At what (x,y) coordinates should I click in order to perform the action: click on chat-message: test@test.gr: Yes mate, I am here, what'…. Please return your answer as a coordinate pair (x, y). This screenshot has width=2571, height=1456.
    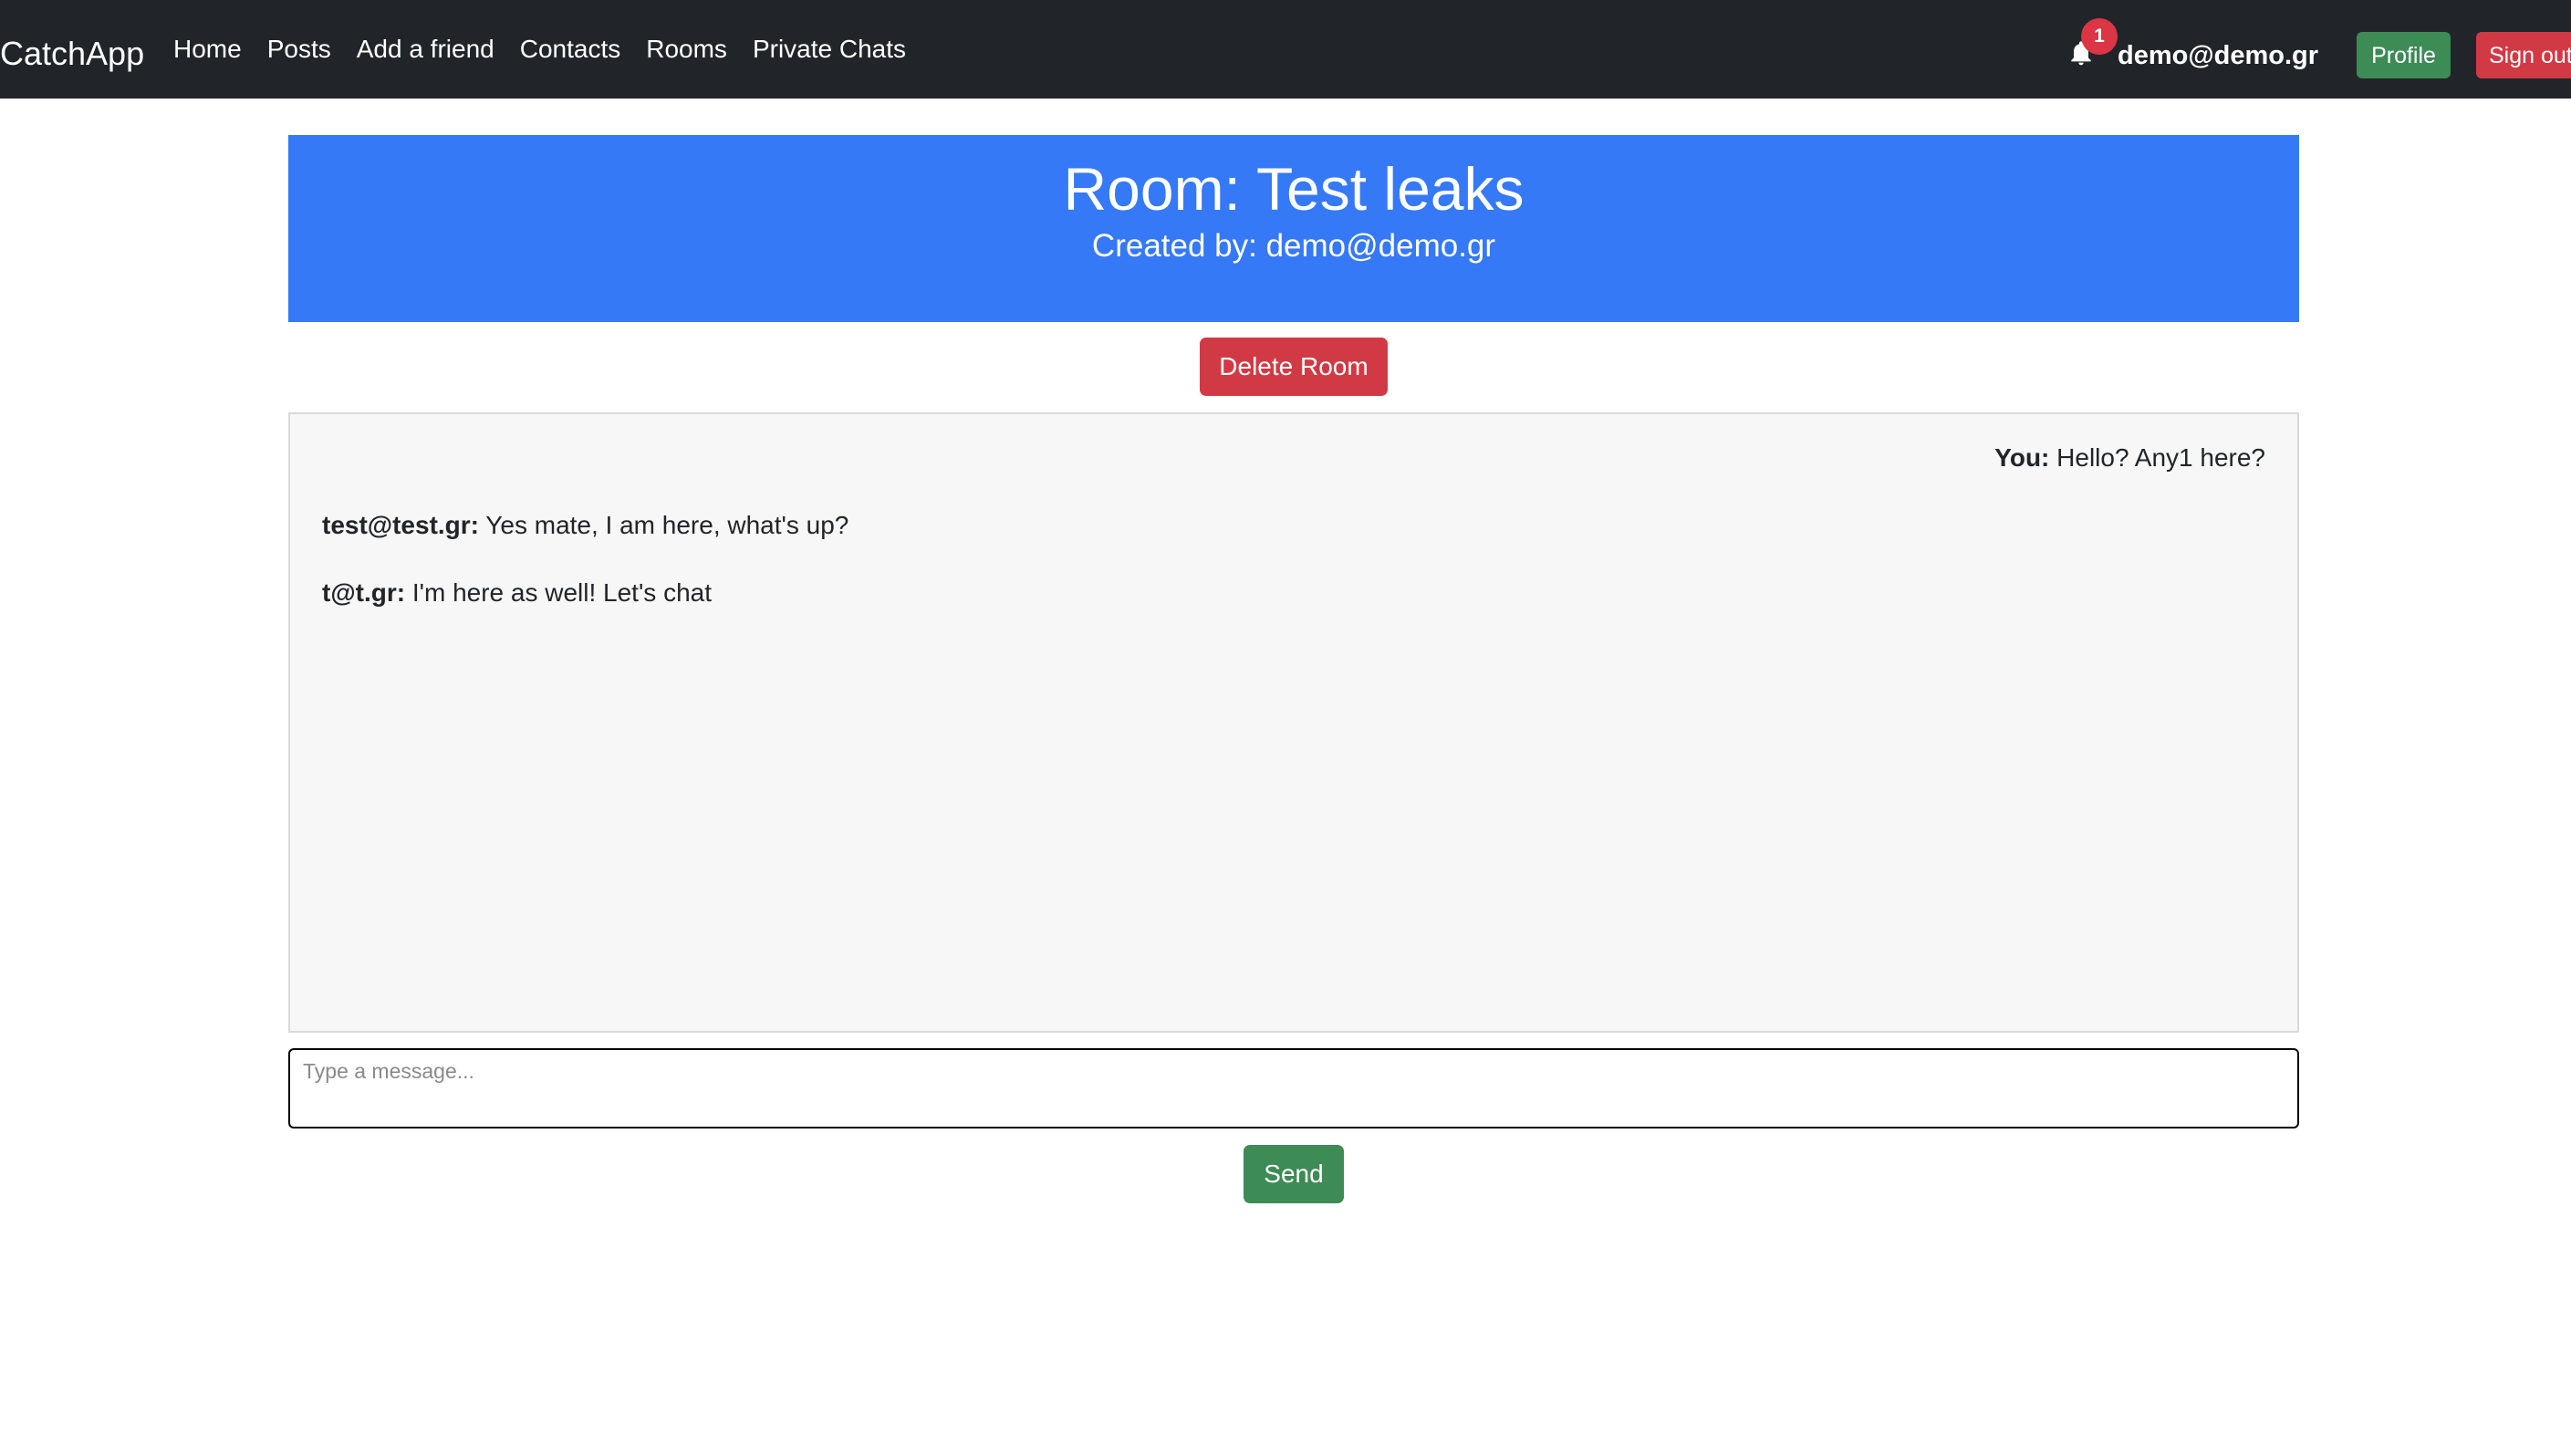
    Looking at the image, I should click on (1293, 525).